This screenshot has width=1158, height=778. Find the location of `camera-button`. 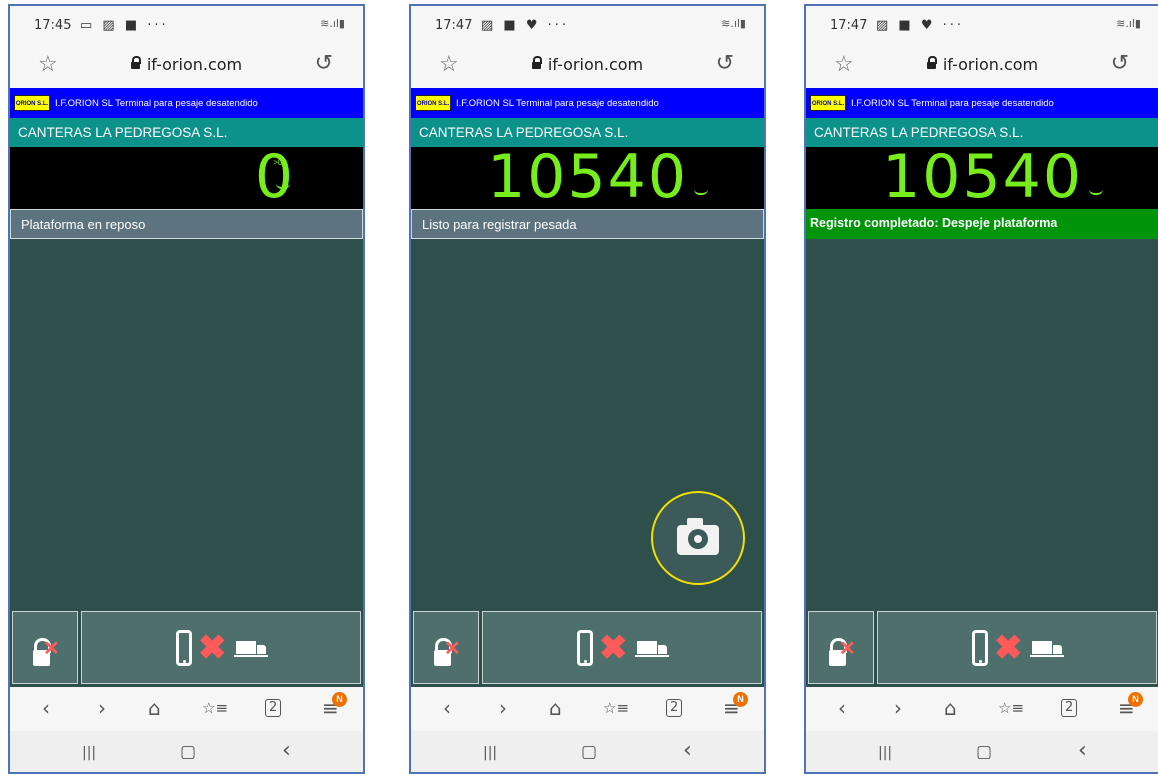

camera-button is located at coordinates (698, 538).